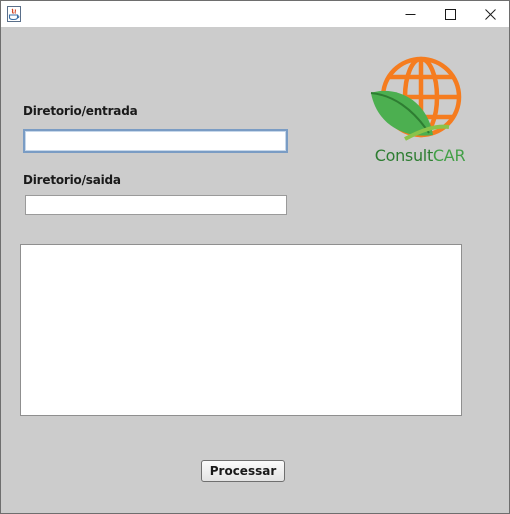 This screenshot has width=510, height=514. What do you see at coordinates (156, 205) in the screenshot?
I see `saida-directory-input` at bounding box center [156, 205].